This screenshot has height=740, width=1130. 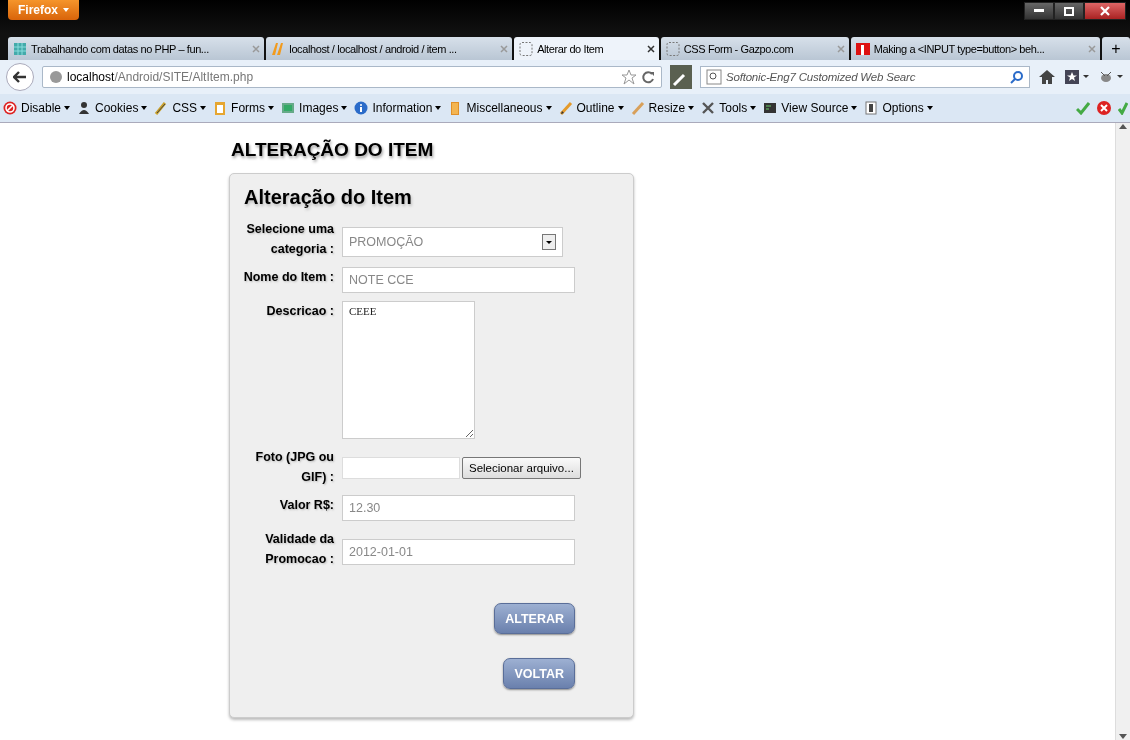 What do you see at coordinates (294, 467) in the screenshot?
I see `field-label: Foto (JPG ou GIF) :` at bounding box center [294, 467].